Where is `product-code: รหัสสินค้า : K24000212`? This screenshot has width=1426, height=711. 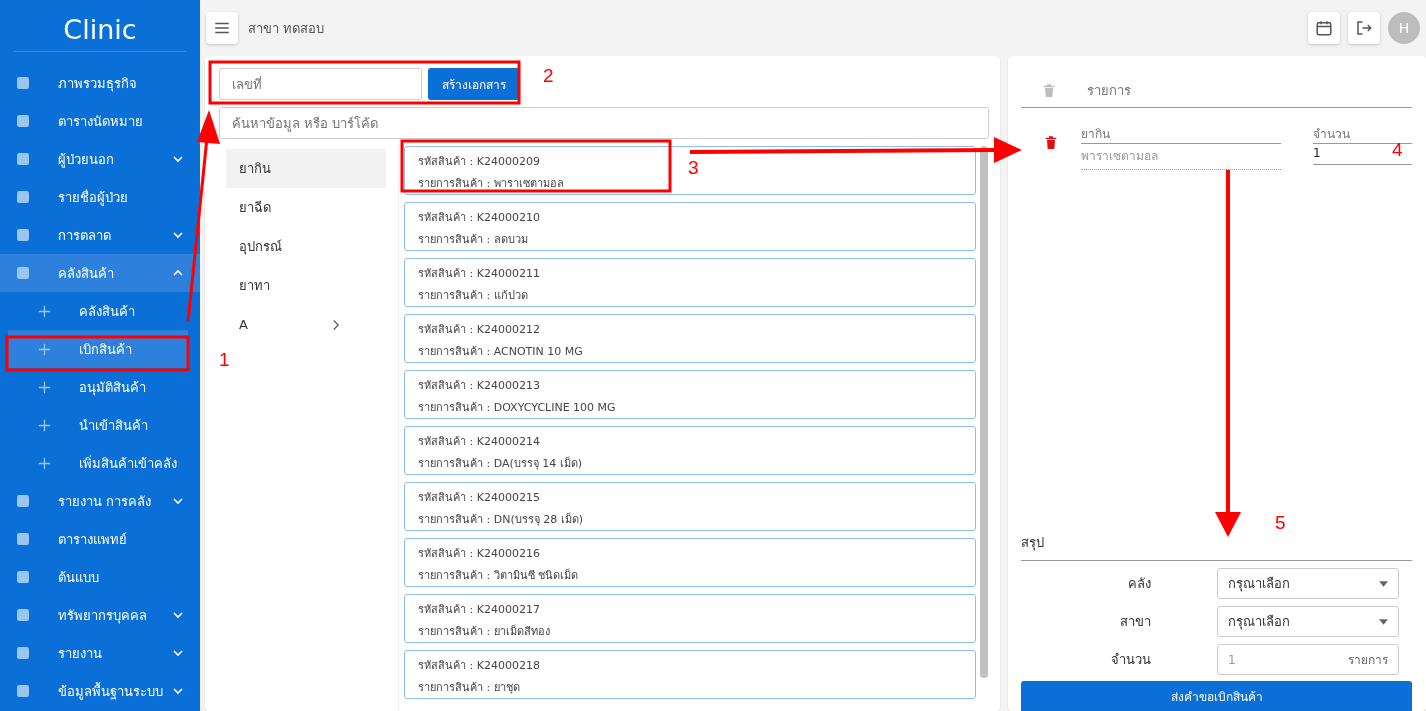 product-code: รหัสสินค้า : K24000212 is located at coordinates (479, 330).